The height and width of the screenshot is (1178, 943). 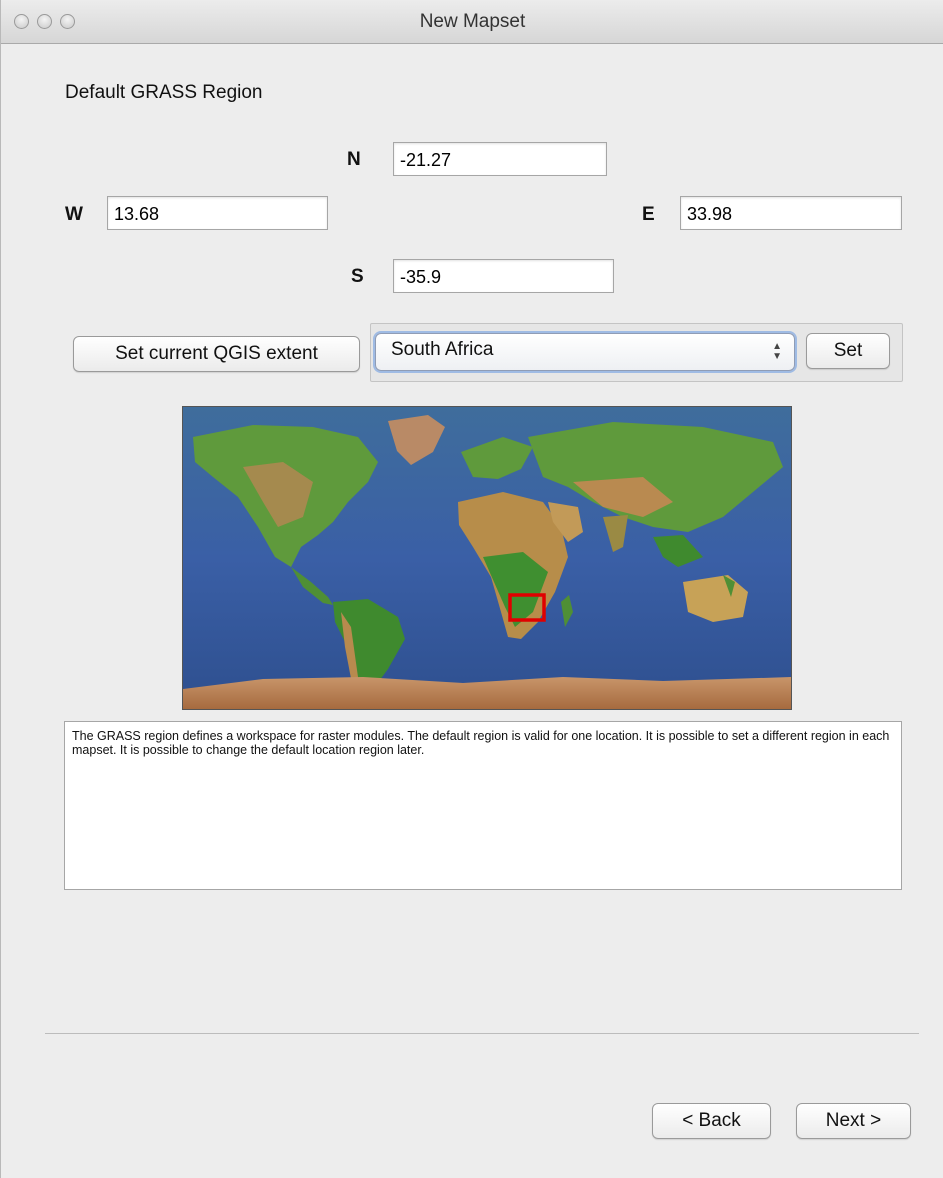 What do you see at coordinates (442, 349) in the screenshot?
I see `country-select-value: South Africa` at bounding box center [442, 349].